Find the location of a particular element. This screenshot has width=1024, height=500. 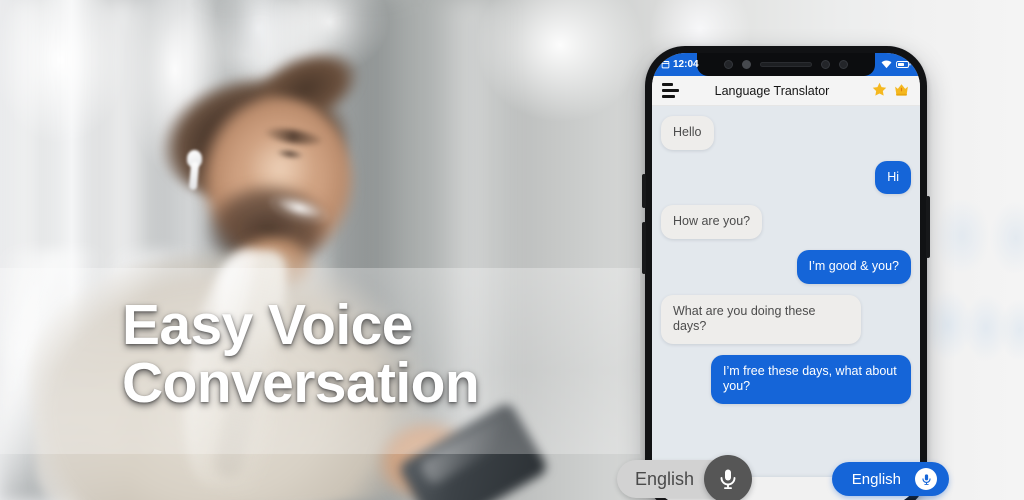

phone-volume-up-button is located at coordinates (644, 191).